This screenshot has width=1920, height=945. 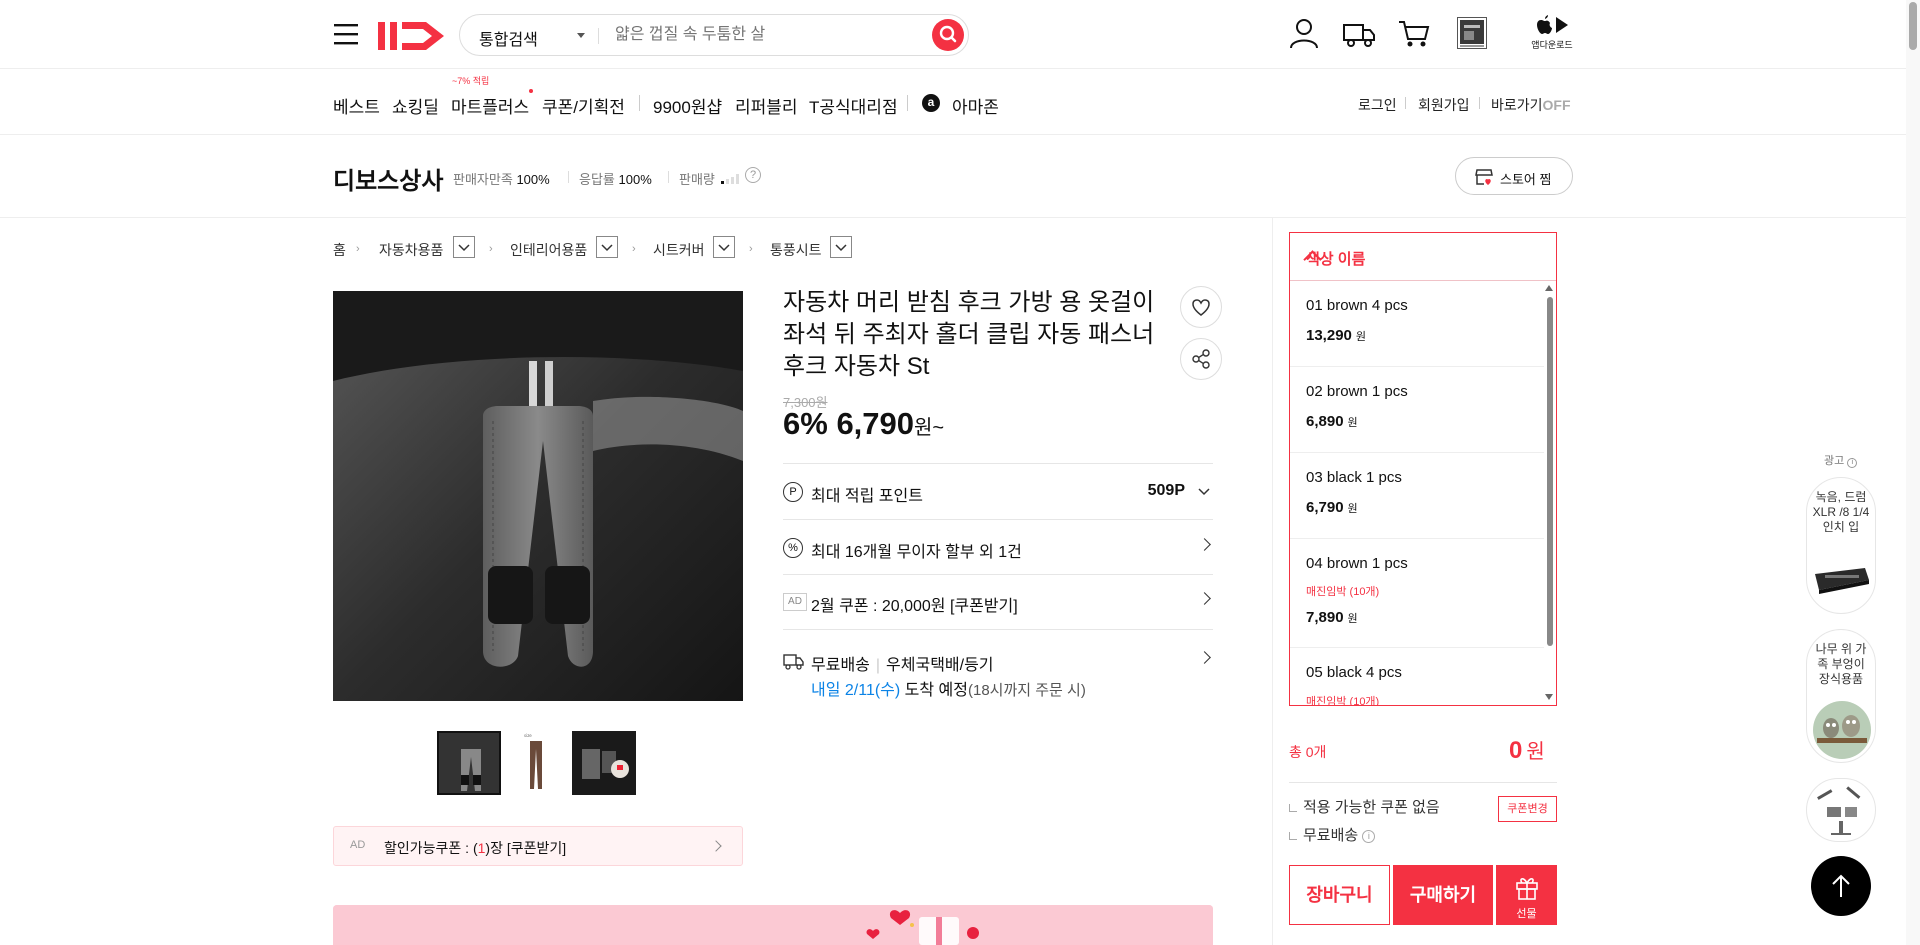 What do you see at coordinates (998, 492) in the screenshot?
I see `points-row: P 최대 적립 포인트 509P` at bounding box center [998, 492].